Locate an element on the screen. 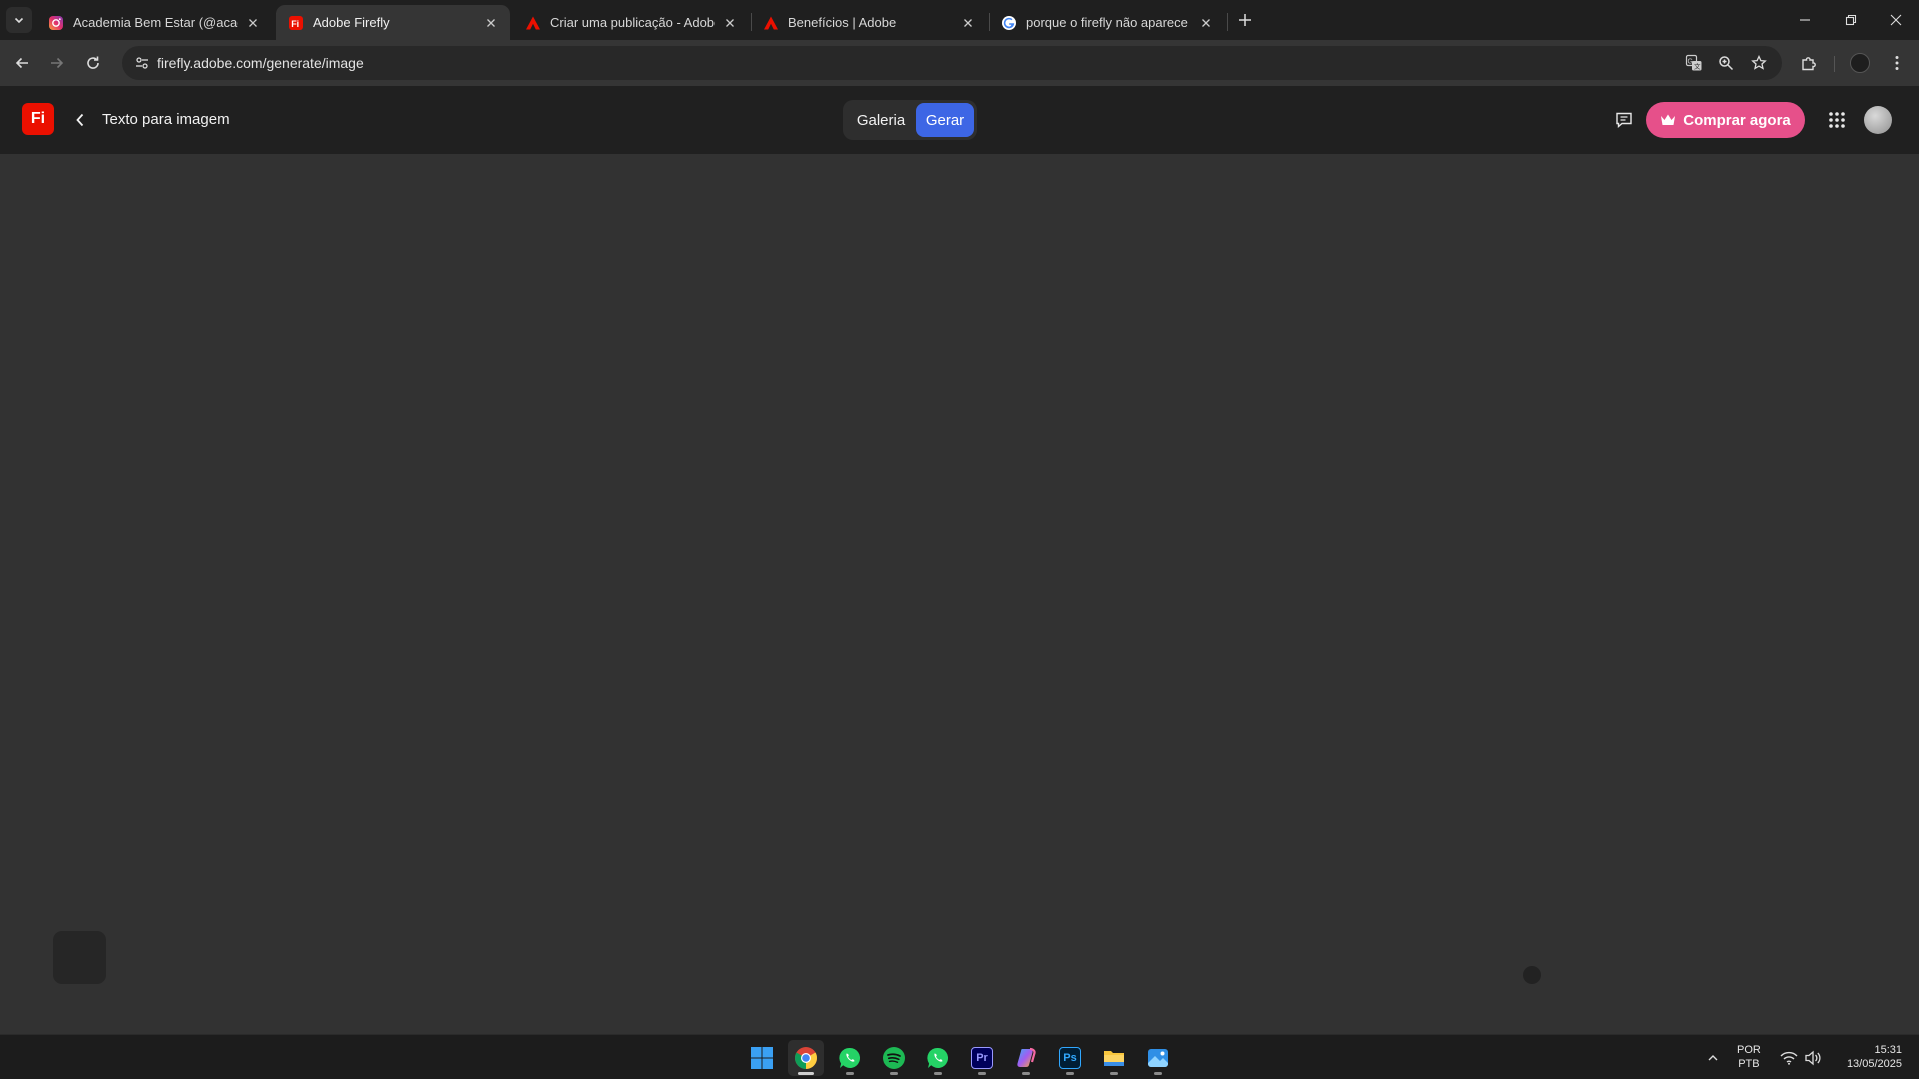  reload-button is located at coordinates (93, 63).